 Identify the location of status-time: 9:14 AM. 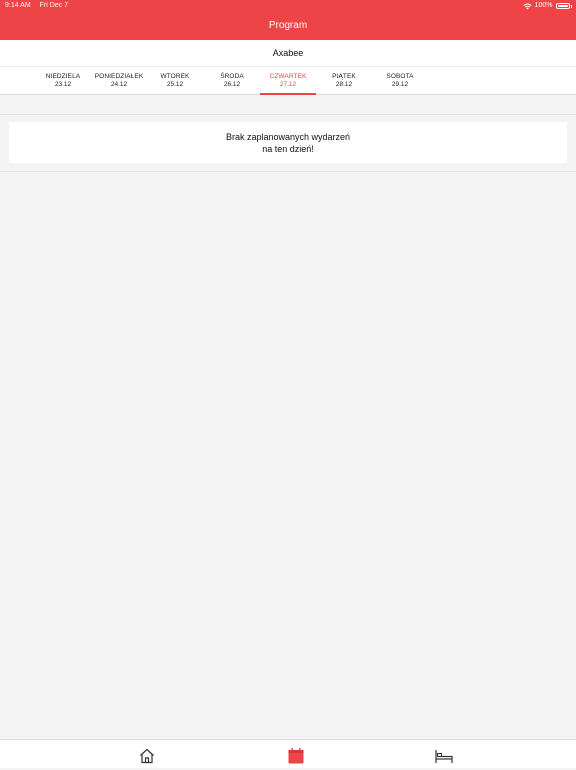
(18, 5).